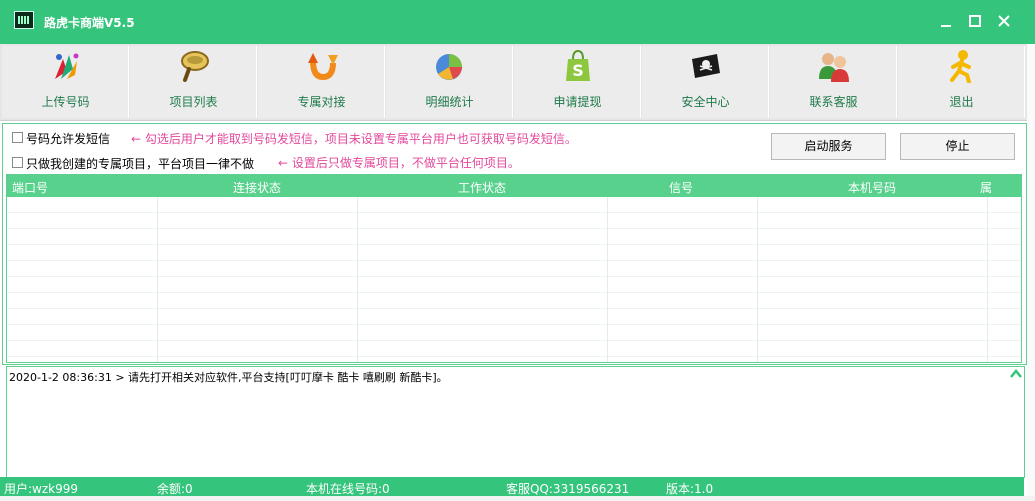  Describe the element at coordinates (872, 187) in the screenshot. I see `column-header-phone: 本机号码` at that location.